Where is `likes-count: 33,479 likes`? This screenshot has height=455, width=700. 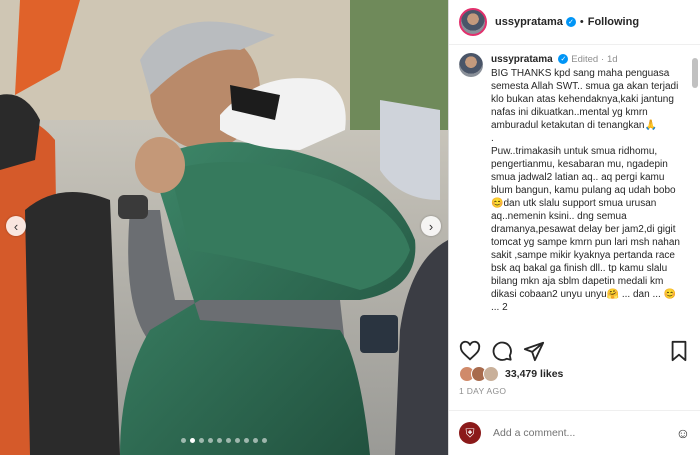 likes-count: 33,479 likes is located at coordinates (534, 374).